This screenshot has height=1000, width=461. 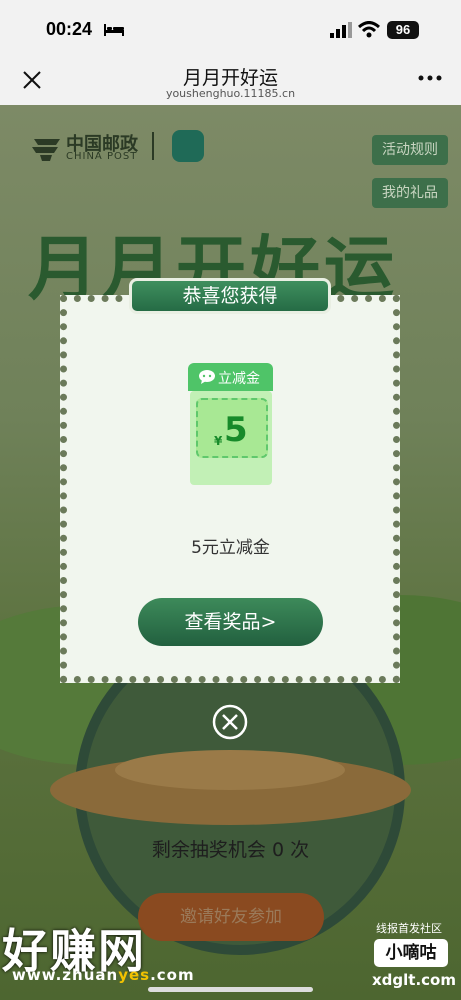 What do you see at coordinates (230, 30) in the screenshot?
I see `status-bar: 00:24 96` at bounding box center [230, 30].